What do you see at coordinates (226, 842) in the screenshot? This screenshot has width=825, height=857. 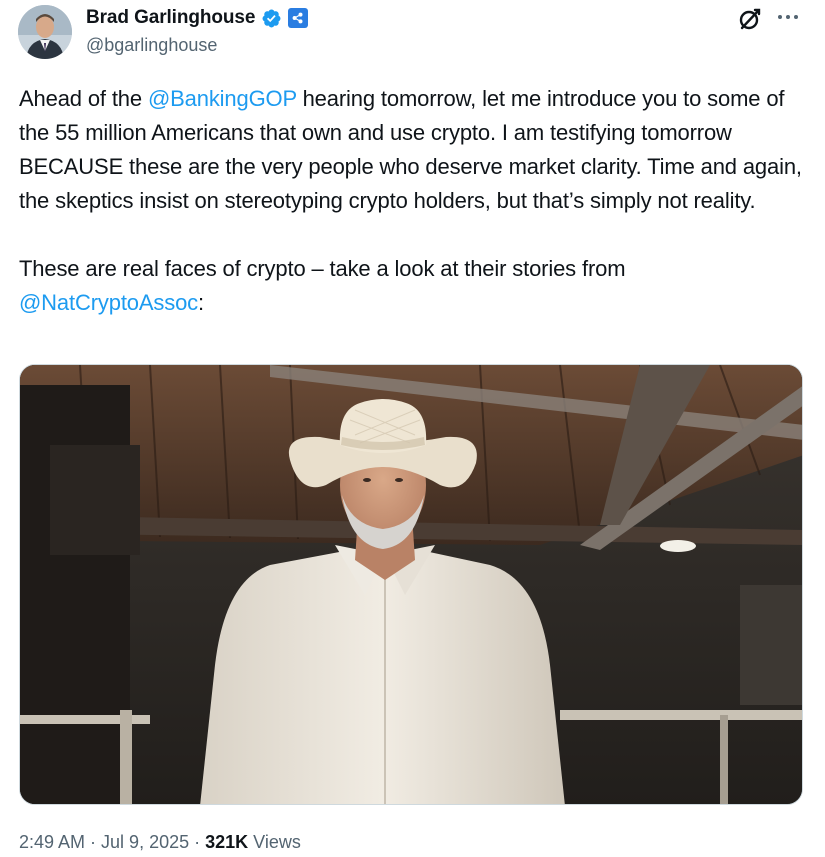 I see `views-count: 321K` at bounding box center [226, 842].